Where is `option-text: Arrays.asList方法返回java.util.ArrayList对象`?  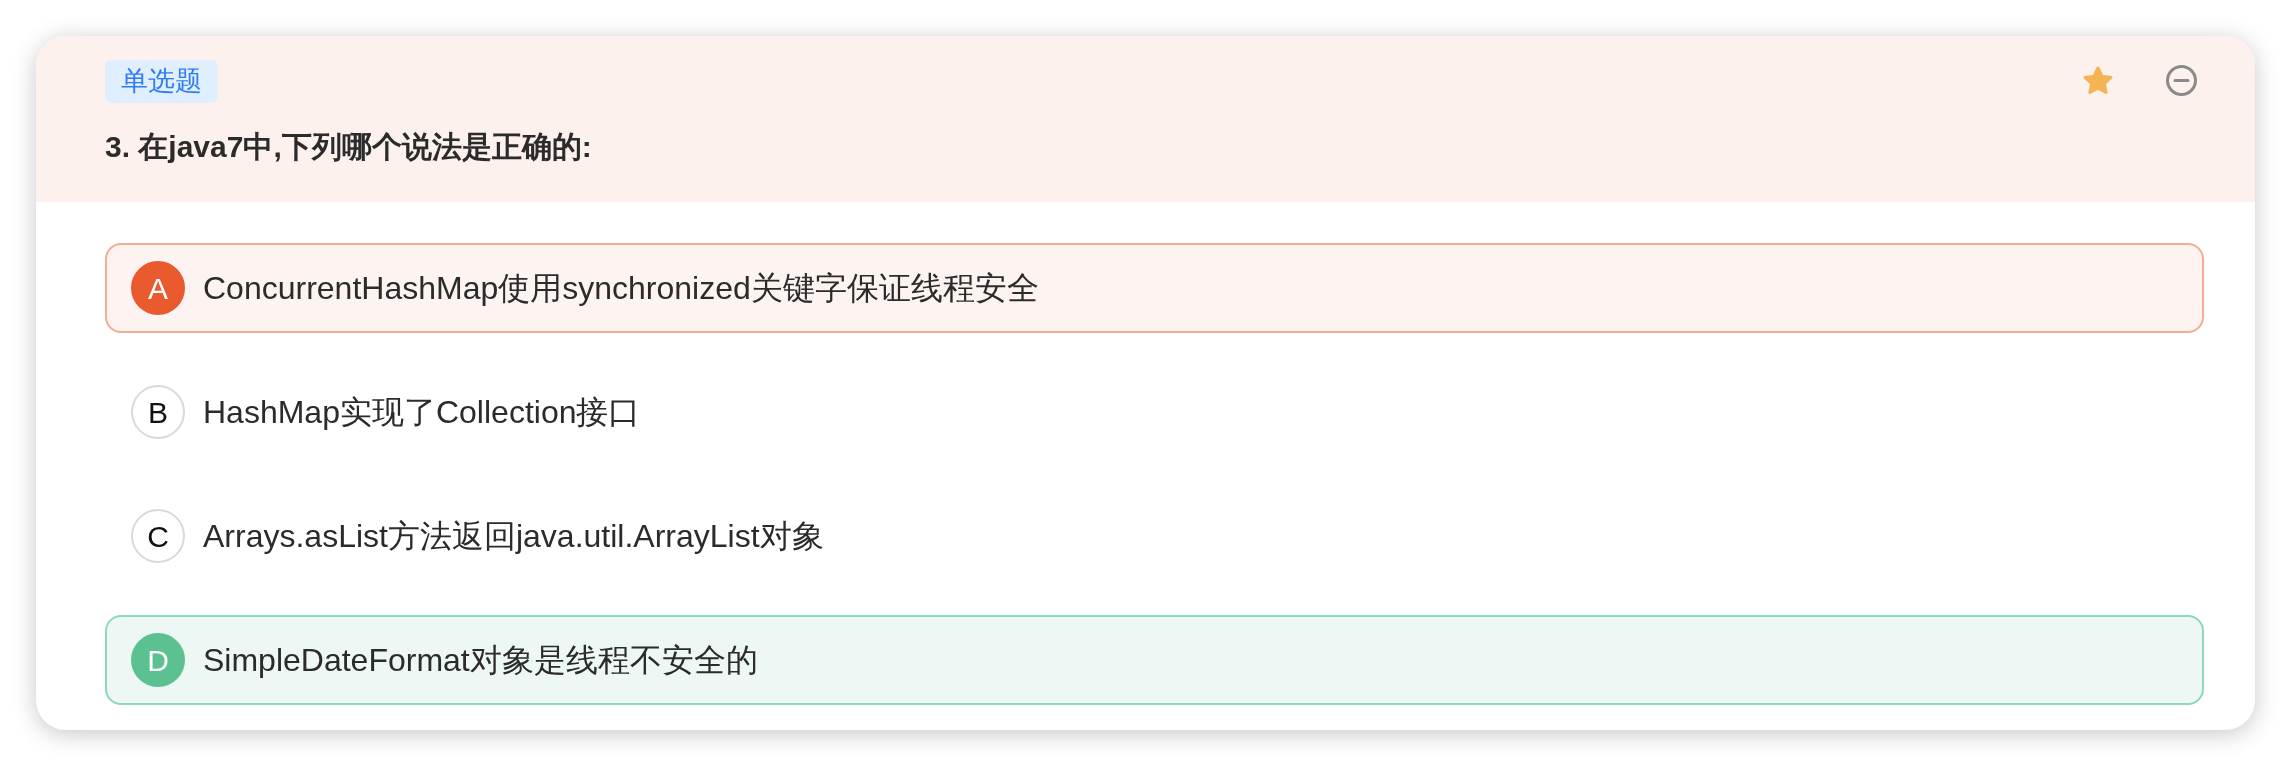
option-text: Arrays.asList方法返回java.util.ArrayList对象 is located at coordinates (513, 536).